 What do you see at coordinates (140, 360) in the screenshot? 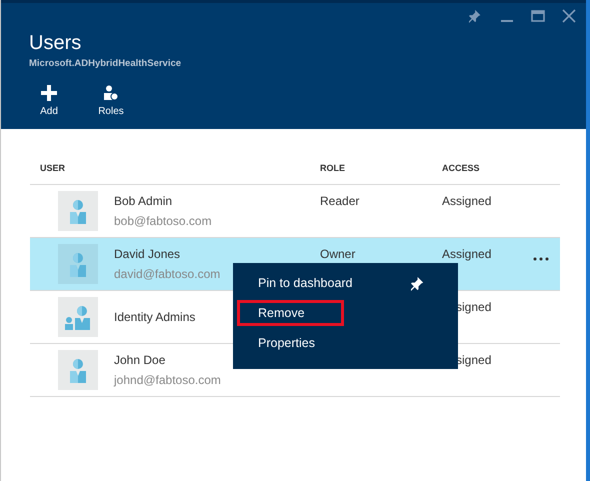
I see `user-name: John Doe` at bounding box center [140, 360].